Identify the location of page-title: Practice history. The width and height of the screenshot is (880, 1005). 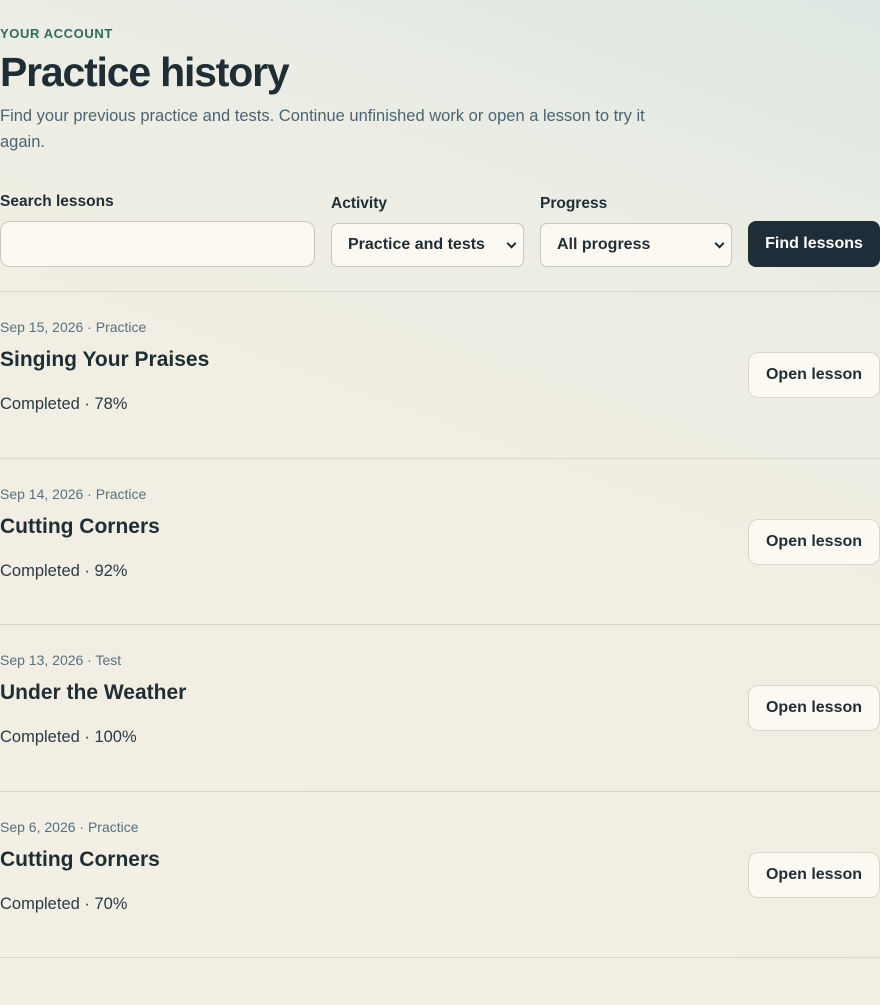
(145, 72).